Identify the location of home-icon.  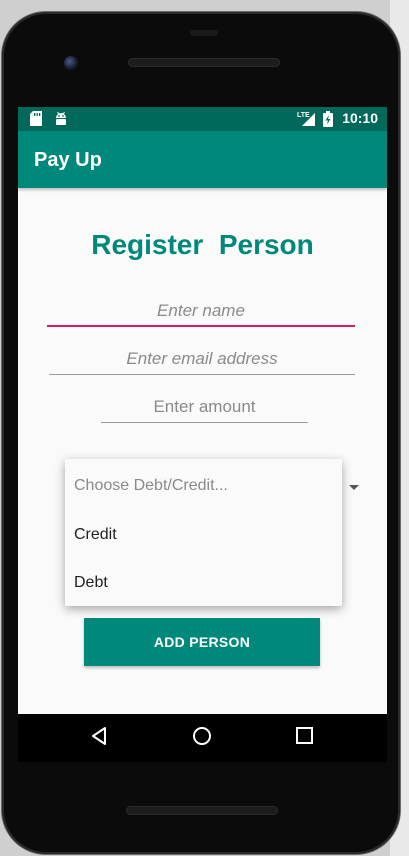
(202, 738).